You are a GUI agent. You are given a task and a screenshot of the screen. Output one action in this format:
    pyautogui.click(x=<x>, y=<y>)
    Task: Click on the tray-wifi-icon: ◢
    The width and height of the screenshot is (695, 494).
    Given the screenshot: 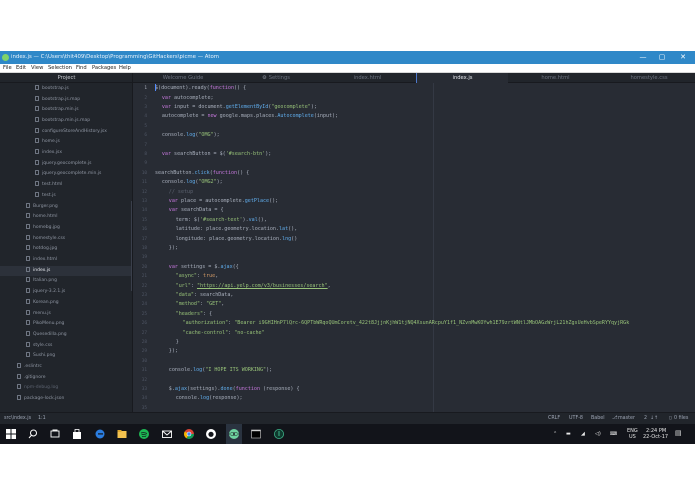 What is the action you would take?
    pyautogui.click(x=583, y=434)
    